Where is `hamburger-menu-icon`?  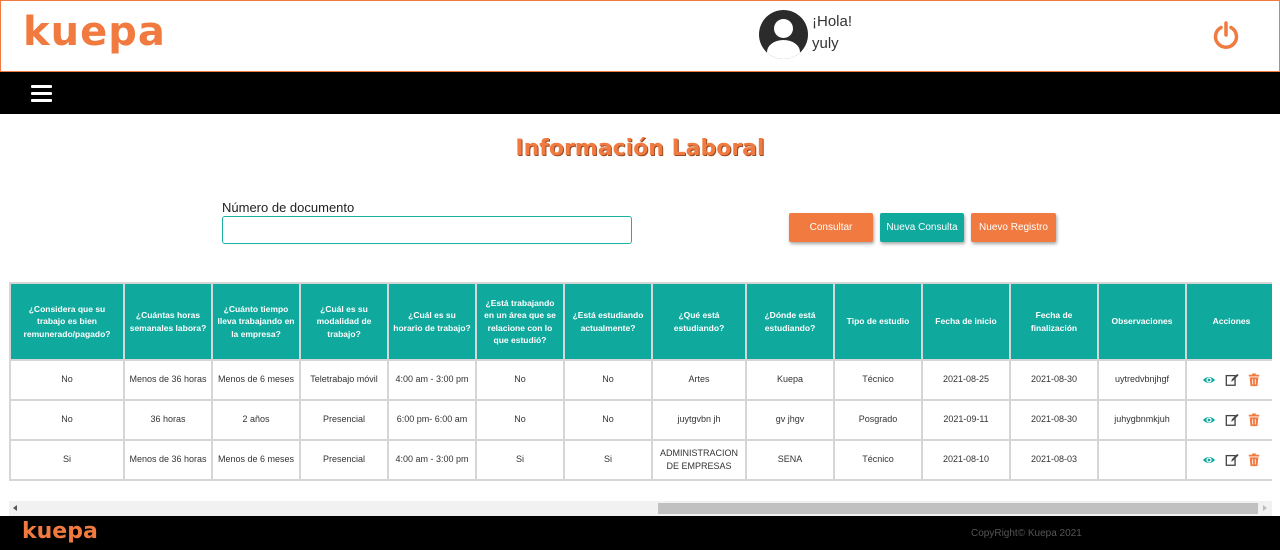
hamburger-menu-icon is located at coordinates (41, 94).